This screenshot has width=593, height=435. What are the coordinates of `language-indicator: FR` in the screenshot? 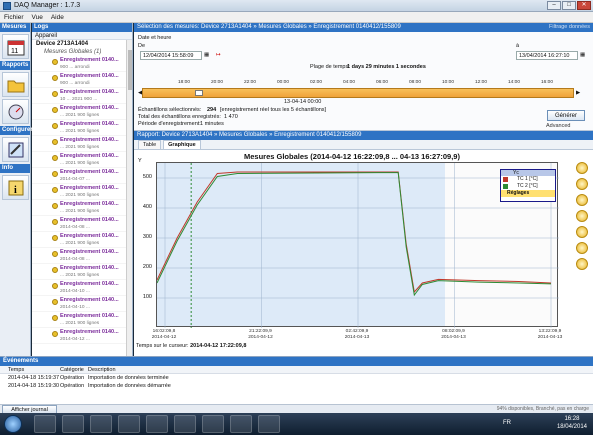 It's located at (507, 423).